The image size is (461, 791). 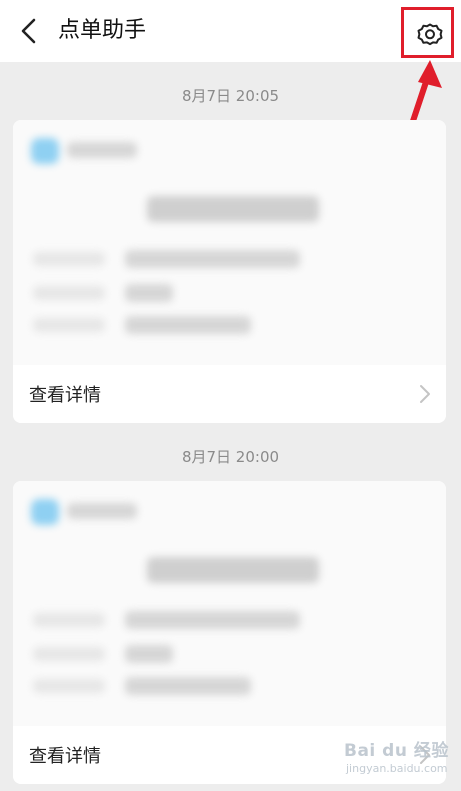 What do you see at coordinates (230, 457) in the screenshot?
I see `message-timestamp: 8月7日 20:00` at bounding box center [230, 457].